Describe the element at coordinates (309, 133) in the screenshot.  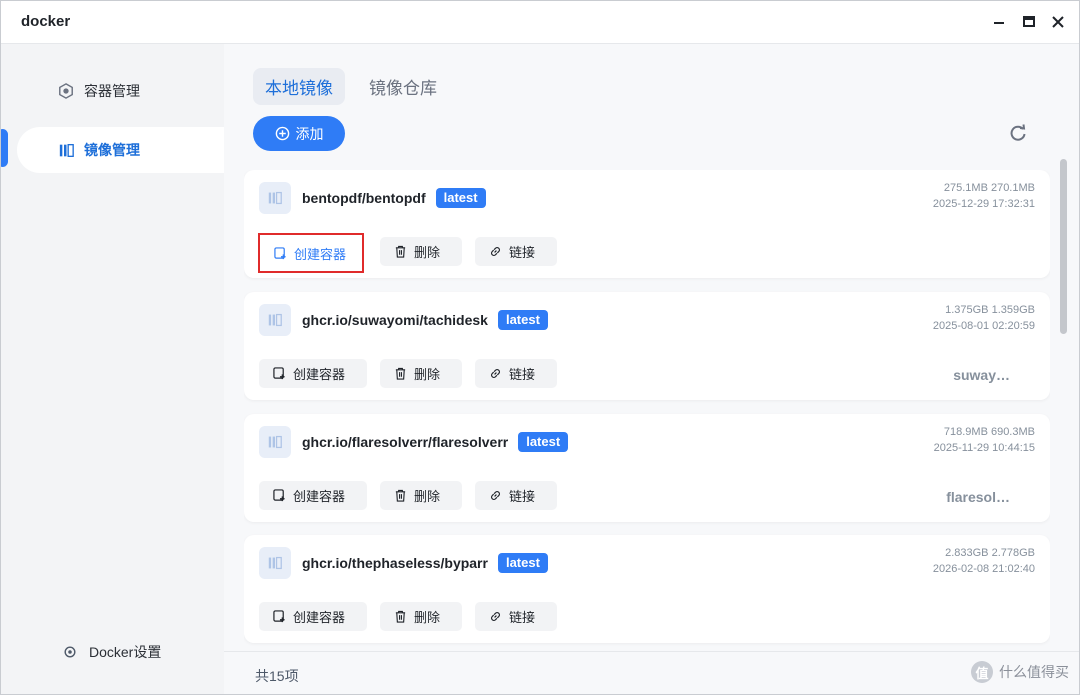
I see `add-image-label: 添加` at that location.